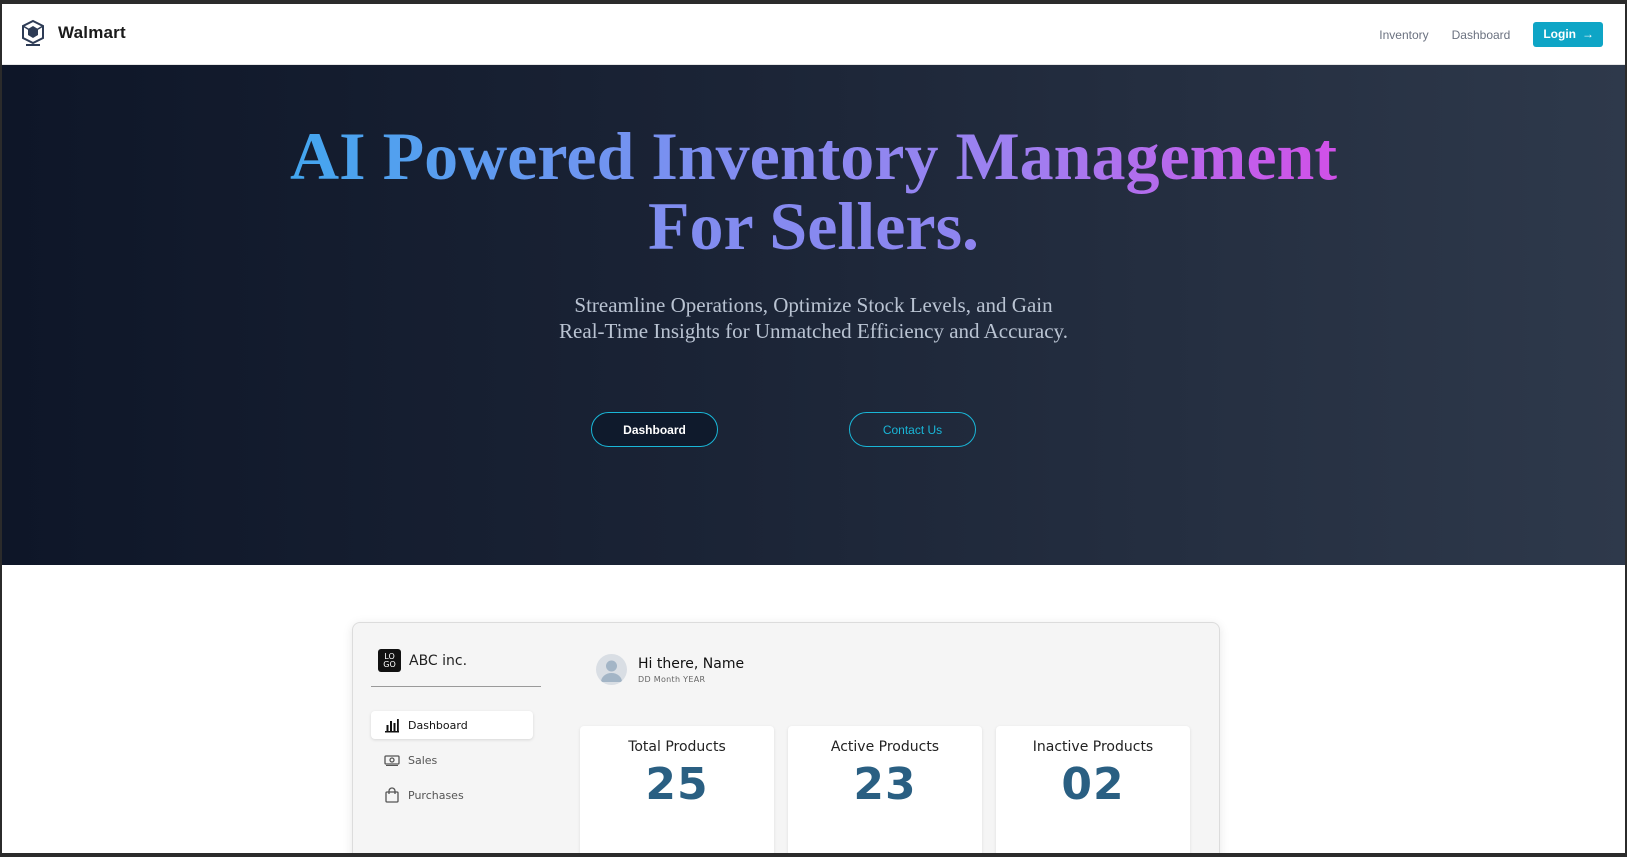 This screenshot has height=857, width=1627. What do you see at coordinates (813, 156) in the screenshot?
I see `hero-title-line1: AI Powered Inventory Management` at bounding box center [813, 156].